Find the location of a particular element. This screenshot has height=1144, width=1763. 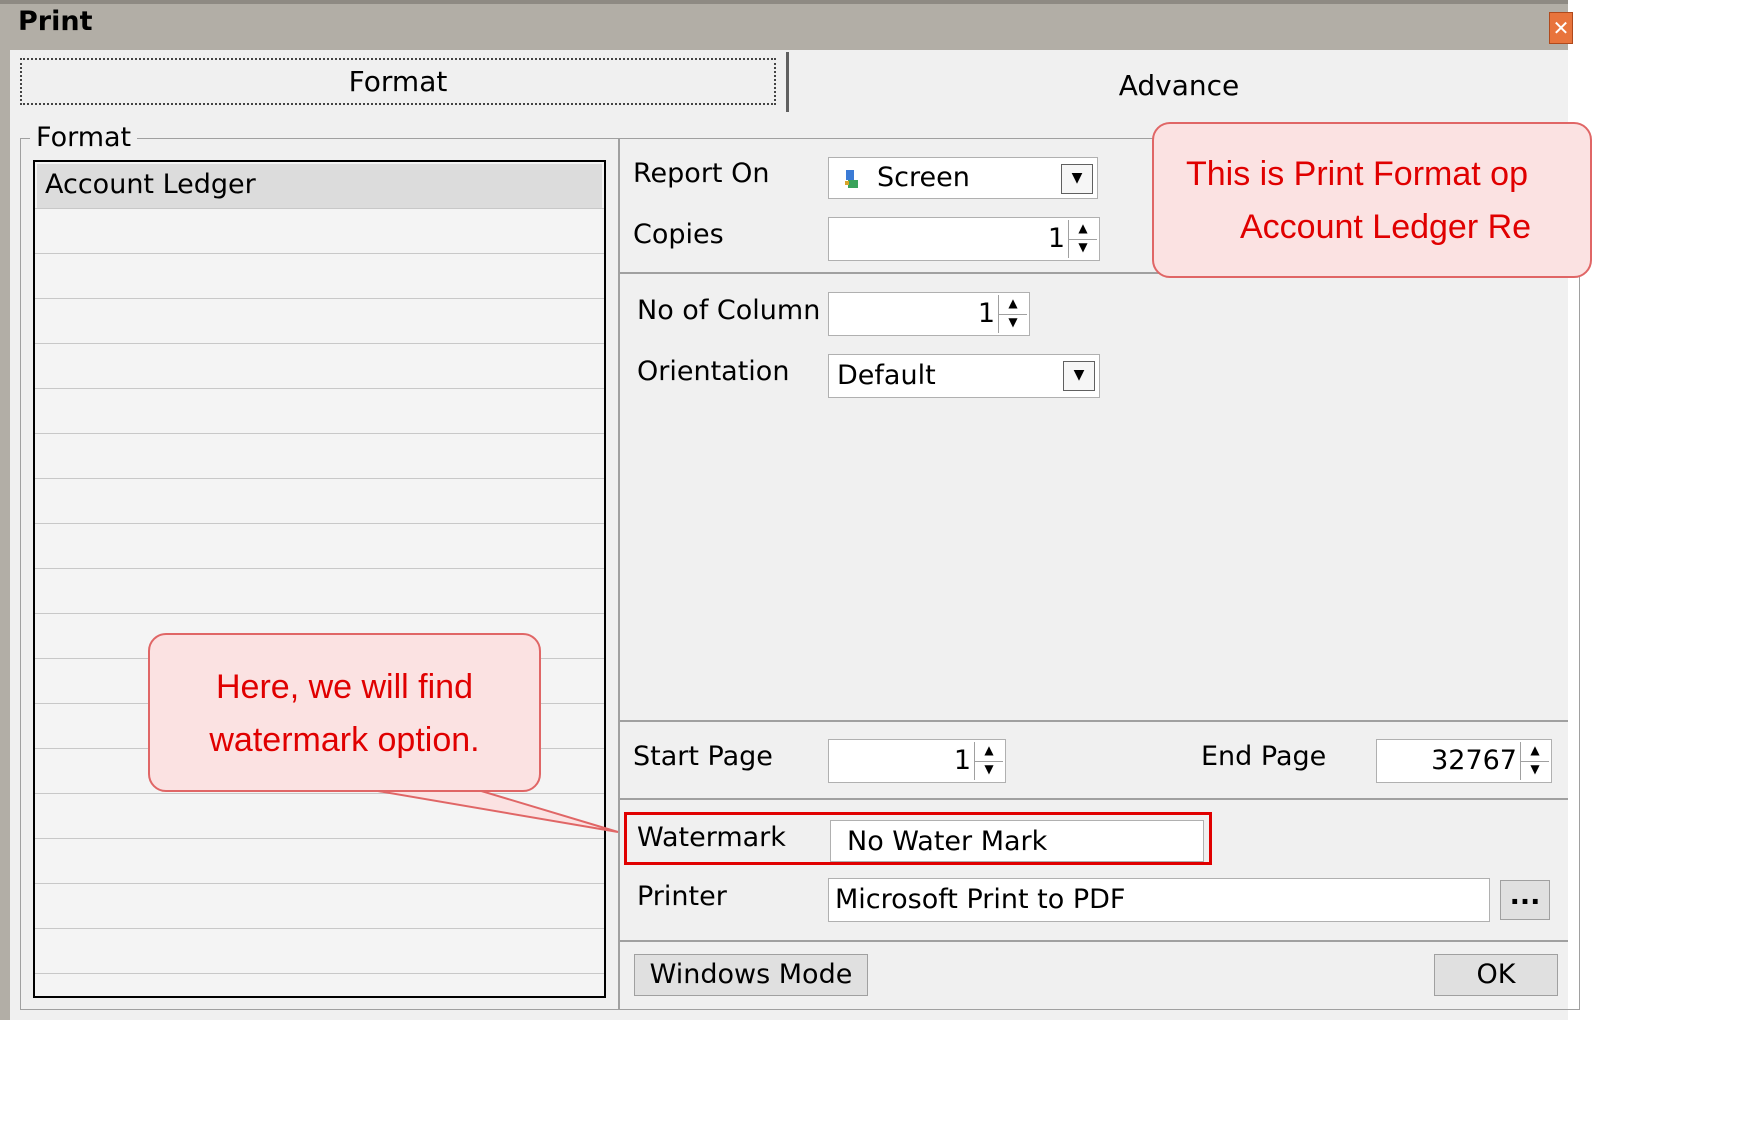

callout-text: This is Print Format op is located at coordinates (1357, 174).